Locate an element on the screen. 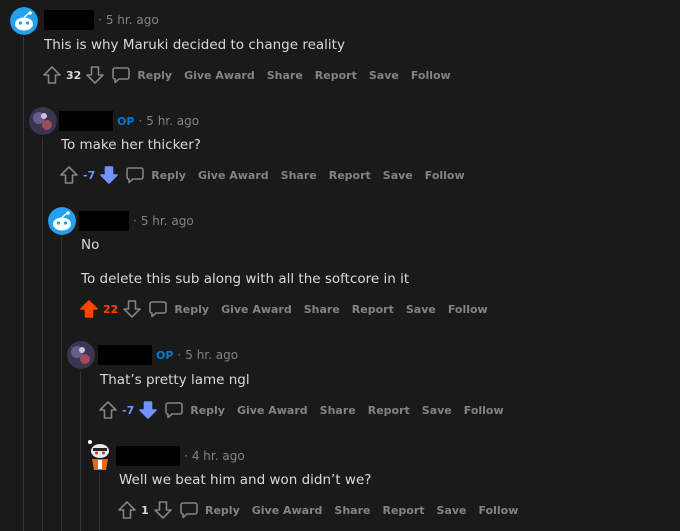  comment-text: That’s pretty lame ngl is located at coordinates (175, 380).